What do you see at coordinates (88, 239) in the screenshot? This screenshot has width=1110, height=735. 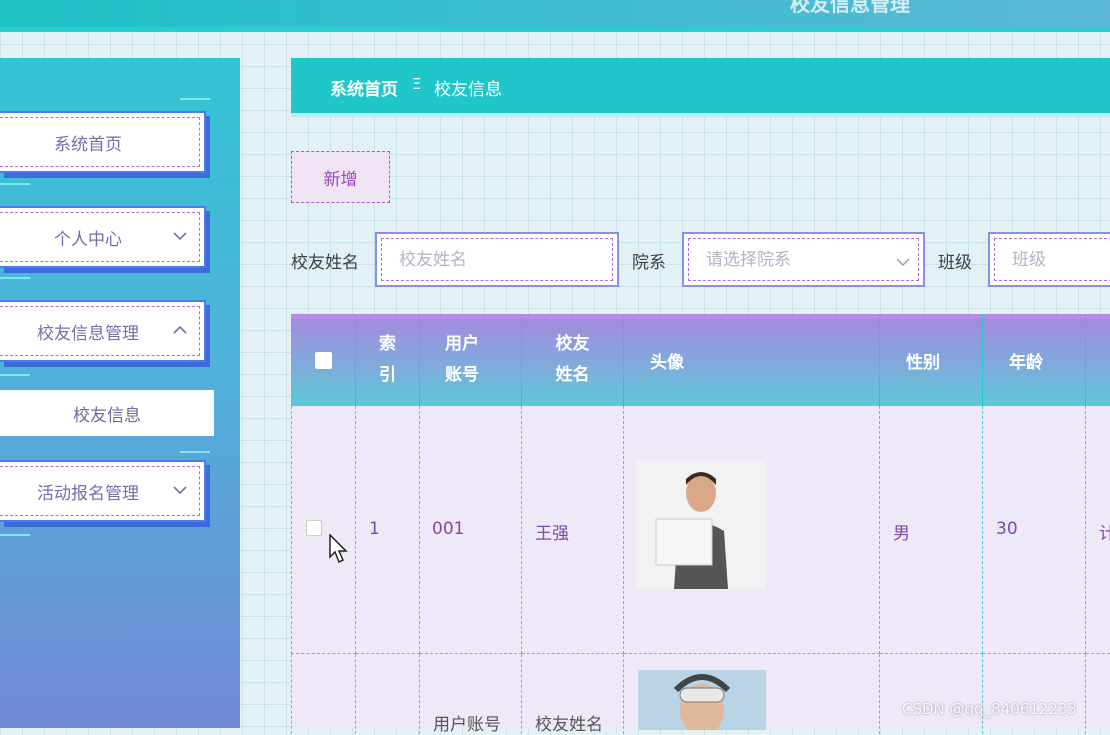 I see `sidebar-item-label: 个人中心` at bounding box center [88, 239].